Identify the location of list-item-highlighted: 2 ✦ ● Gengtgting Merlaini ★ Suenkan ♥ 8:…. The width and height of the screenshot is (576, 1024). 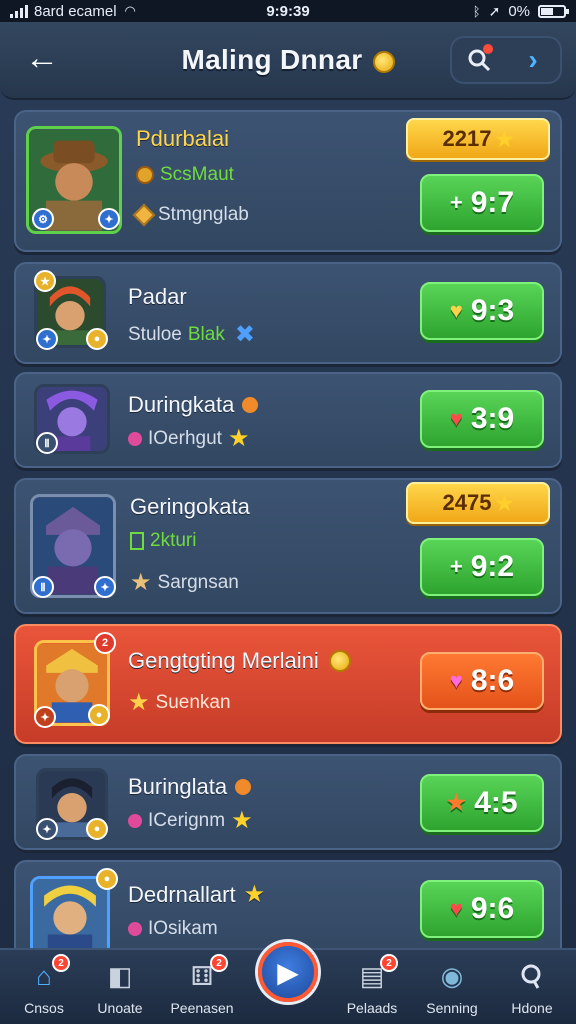
(288, 684).